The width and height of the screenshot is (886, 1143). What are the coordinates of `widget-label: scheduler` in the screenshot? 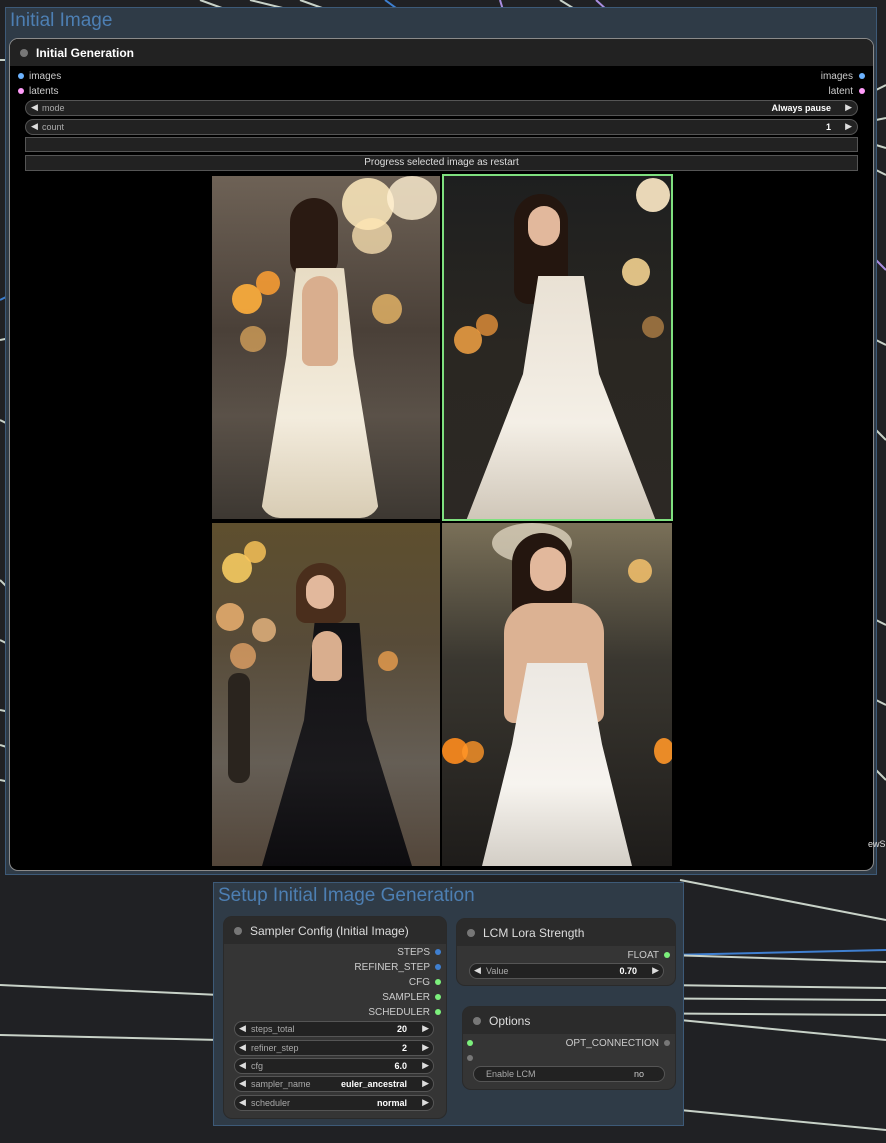 It's located at (271, 1103).